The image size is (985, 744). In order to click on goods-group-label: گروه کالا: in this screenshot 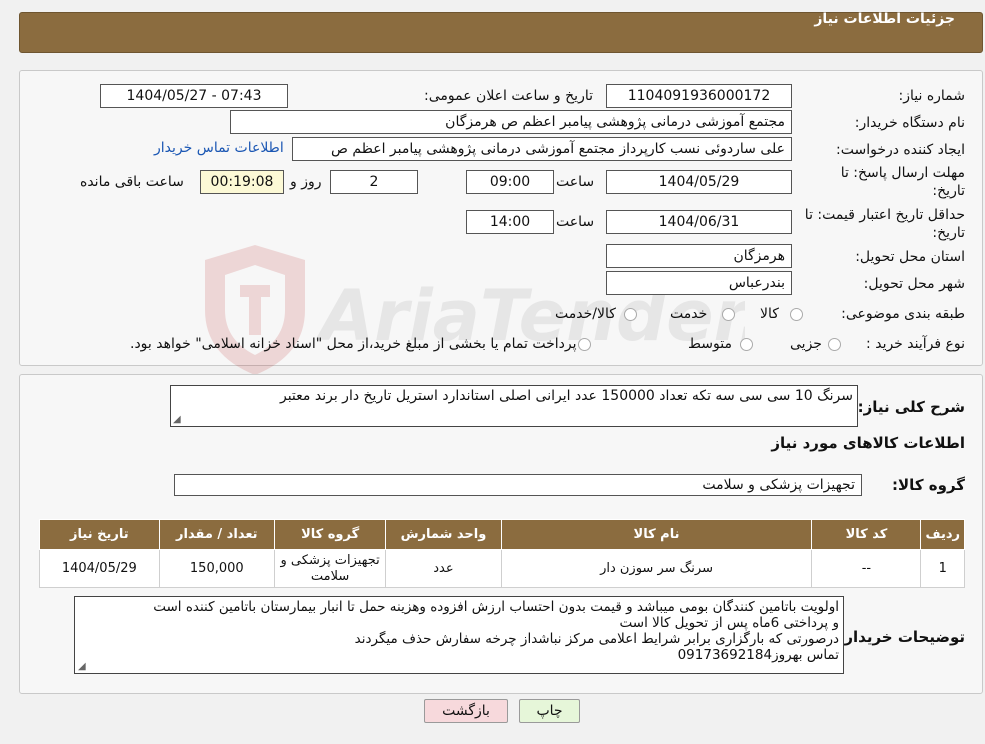, I will do `click(928, 485)`.